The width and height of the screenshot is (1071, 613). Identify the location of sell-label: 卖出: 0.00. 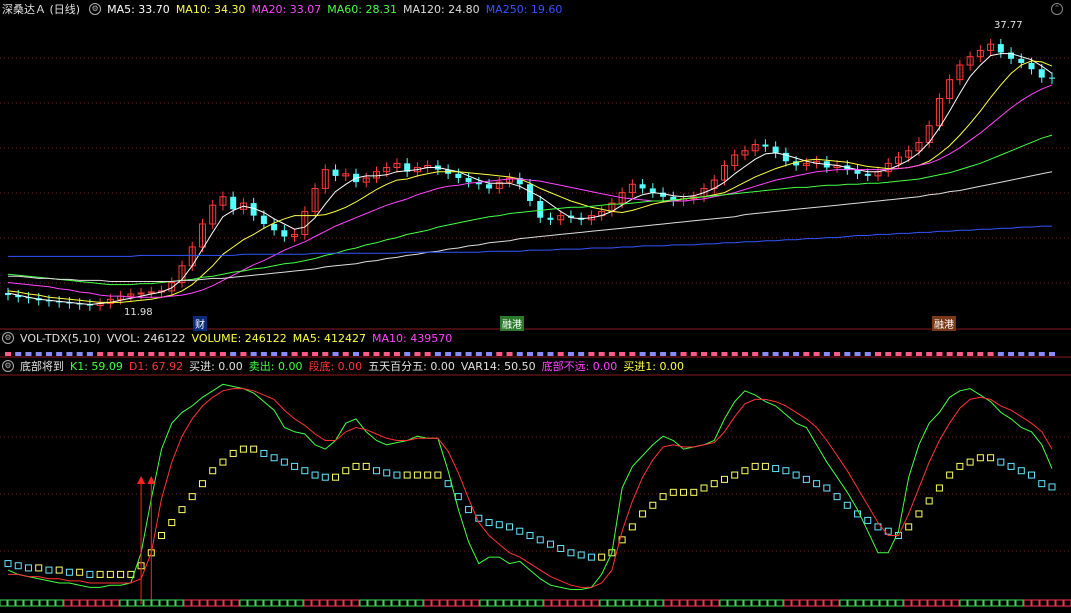
(275, 366).